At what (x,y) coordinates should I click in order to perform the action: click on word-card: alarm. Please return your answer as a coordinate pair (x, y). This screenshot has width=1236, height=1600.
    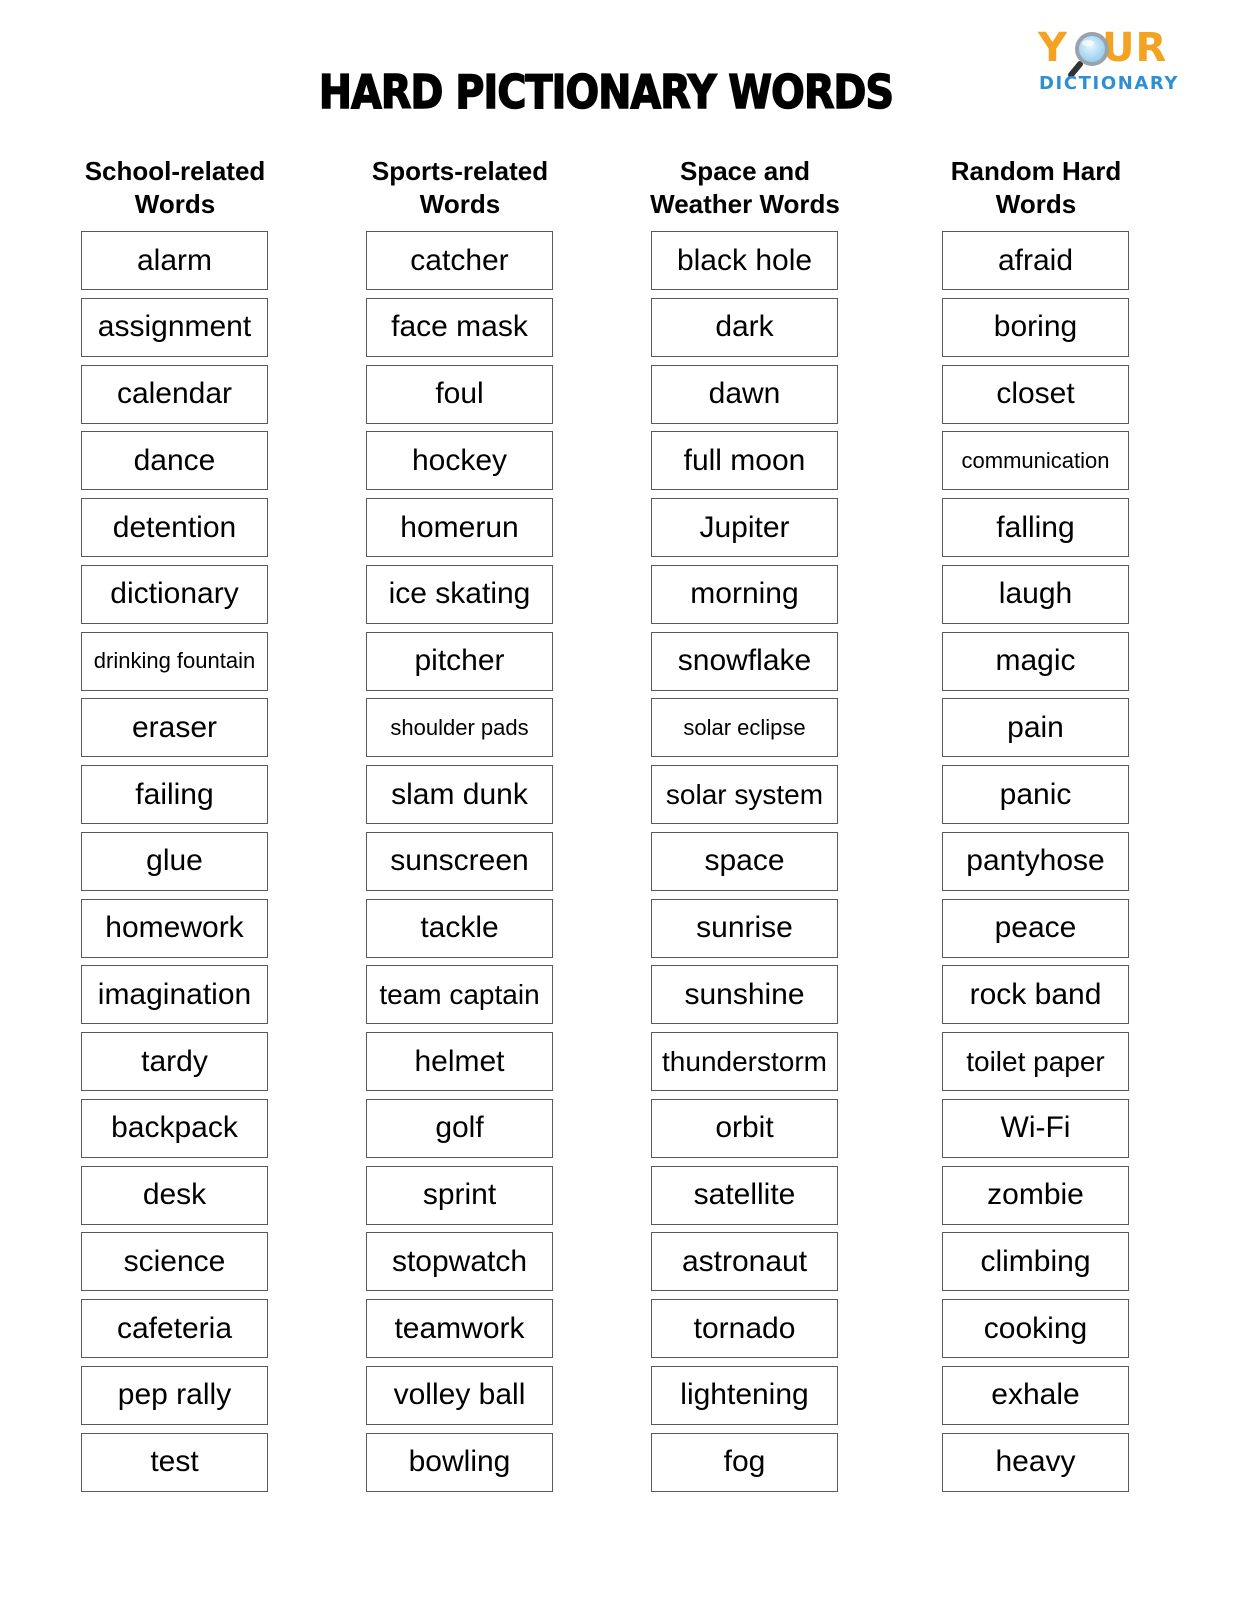
    Looking at the image, I should click on (174, 260).